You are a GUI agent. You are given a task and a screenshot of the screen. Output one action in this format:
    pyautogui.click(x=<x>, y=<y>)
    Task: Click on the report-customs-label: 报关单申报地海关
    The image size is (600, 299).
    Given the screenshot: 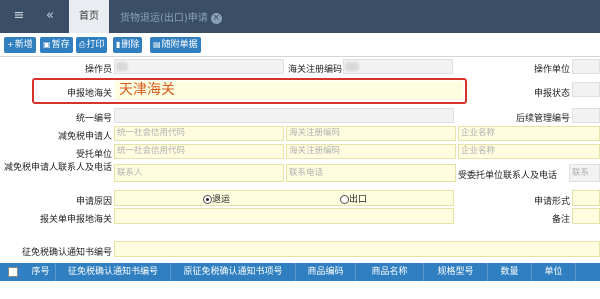 What is the action you would take?
    pyautogui.click(x=75, y=220)
    